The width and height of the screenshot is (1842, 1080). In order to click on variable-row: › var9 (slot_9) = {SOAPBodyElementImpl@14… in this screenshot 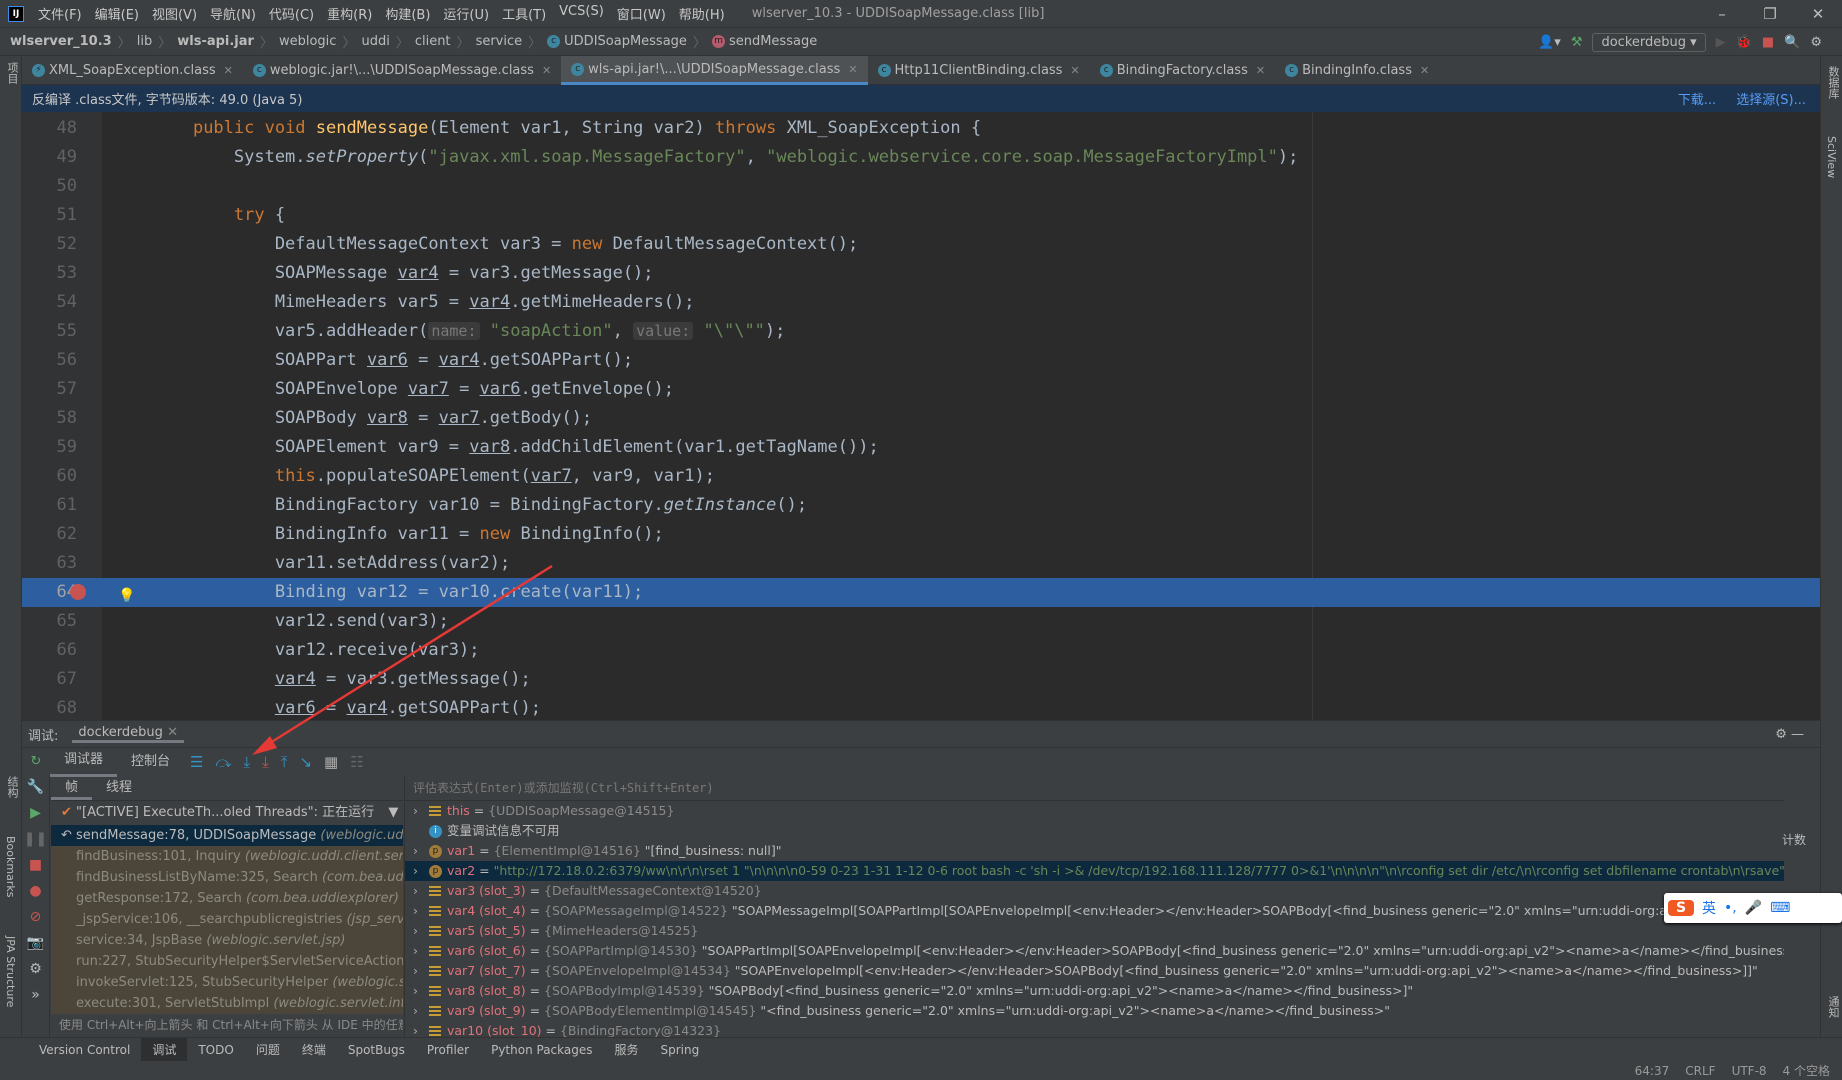, I will do `click(1094, 1011)`.